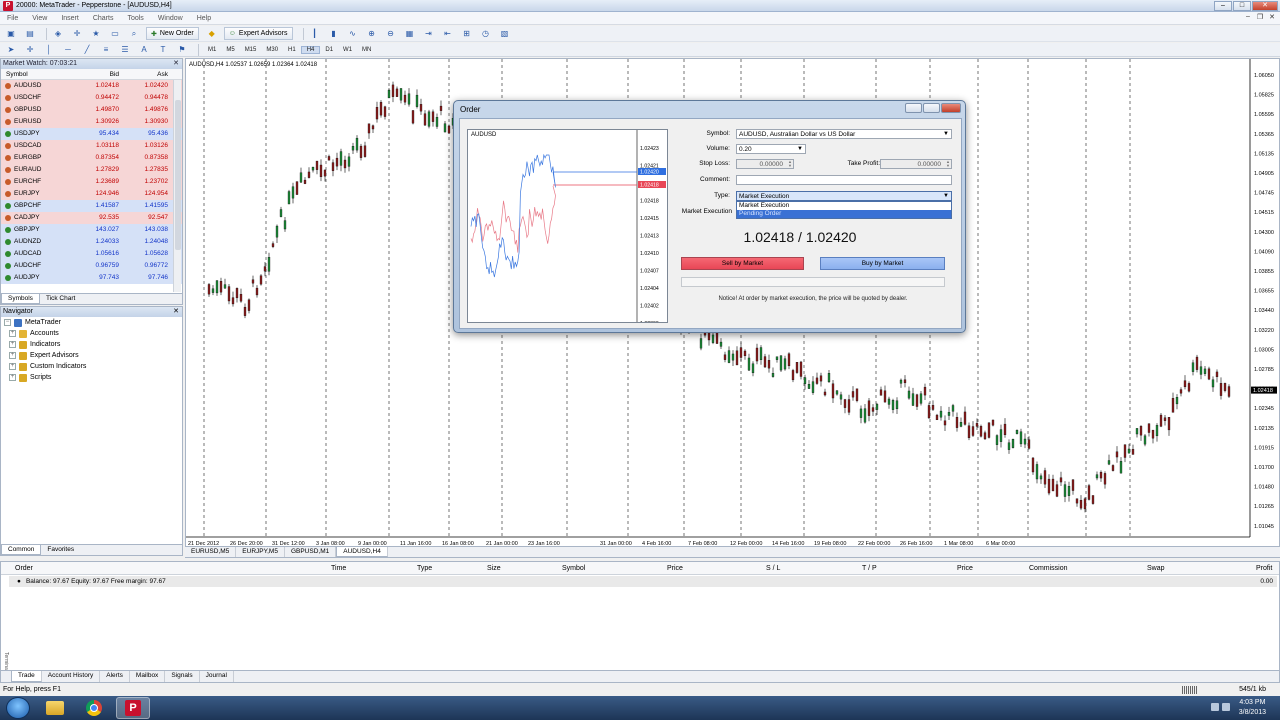 This screenshot has height=720, width=1280. Describe the element at coordinates (58, 34) in the screenshot. I see `market-watch-icon: ◈` at that location.